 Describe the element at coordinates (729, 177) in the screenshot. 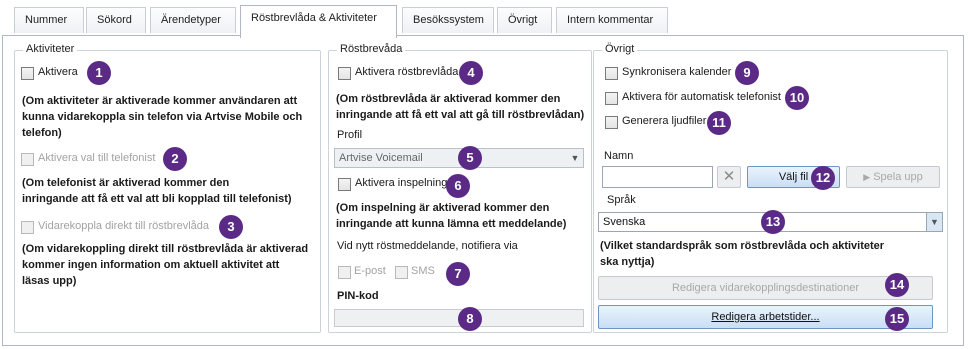

I see `clear-x-icon: ✕` at that location.